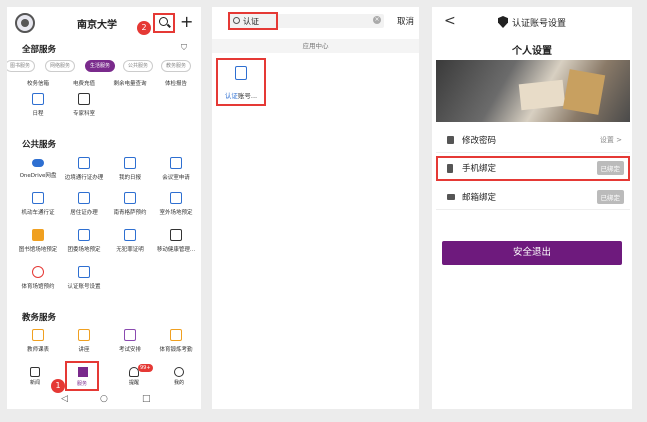  I want to click on public-services-title: 公共服务, so click(39, 145).